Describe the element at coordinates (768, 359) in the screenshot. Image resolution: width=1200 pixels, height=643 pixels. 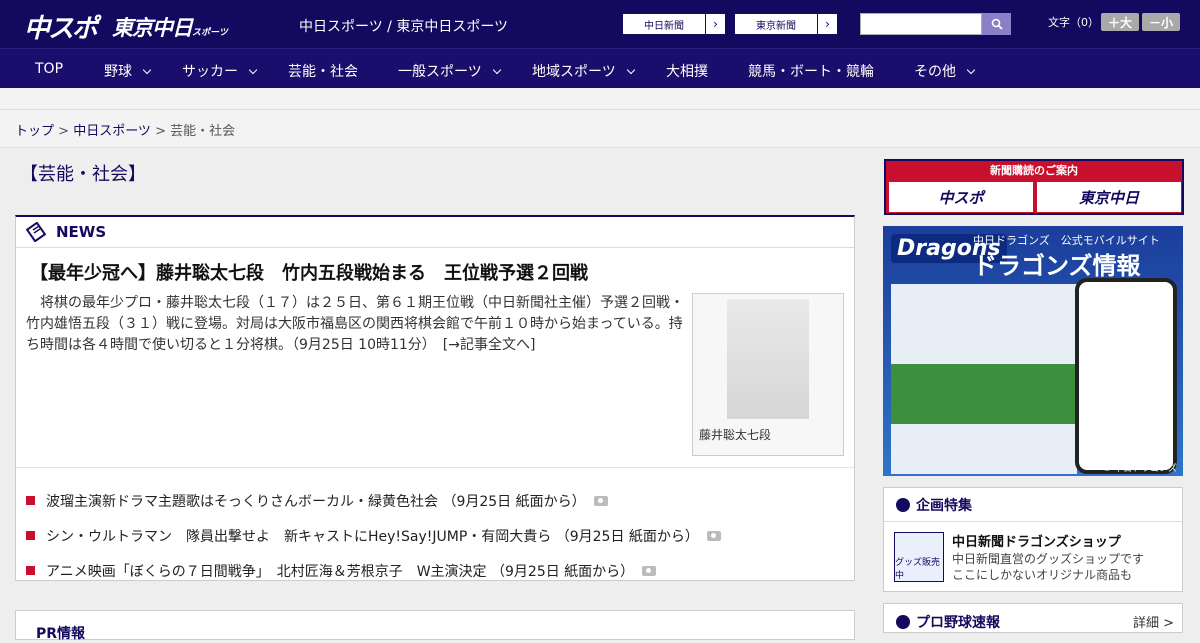
I see `portrait-image` at that location.